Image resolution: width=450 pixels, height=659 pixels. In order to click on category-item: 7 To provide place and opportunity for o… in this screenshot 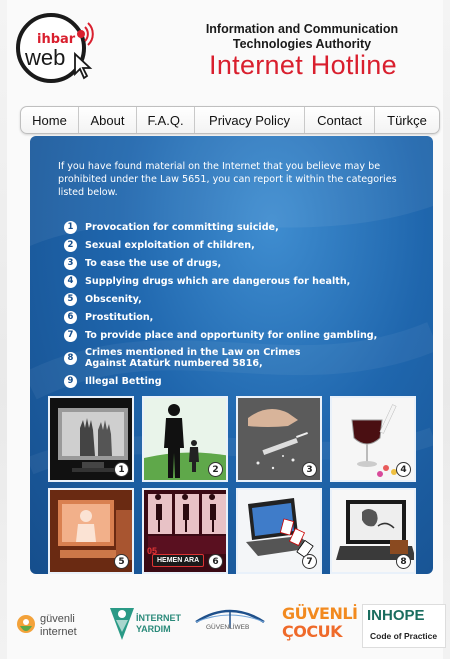, I will do `click(234, 335)`.